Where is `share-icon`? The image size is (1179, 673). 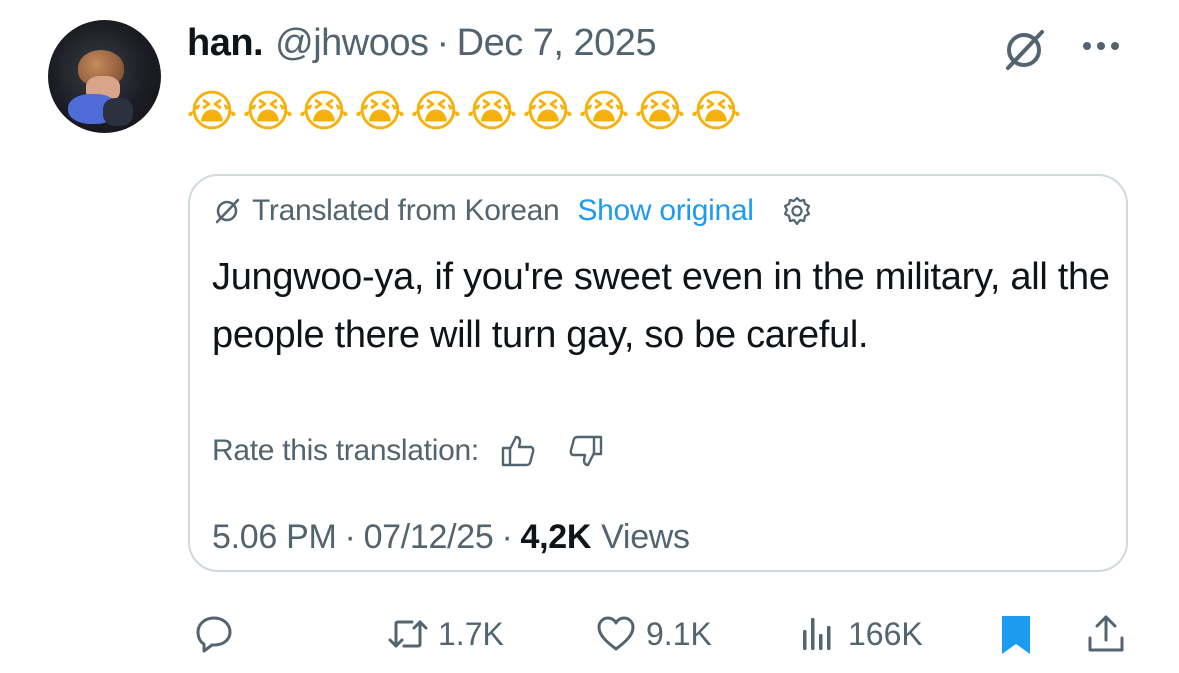
share-icon is located at coordinates (1106, 633).